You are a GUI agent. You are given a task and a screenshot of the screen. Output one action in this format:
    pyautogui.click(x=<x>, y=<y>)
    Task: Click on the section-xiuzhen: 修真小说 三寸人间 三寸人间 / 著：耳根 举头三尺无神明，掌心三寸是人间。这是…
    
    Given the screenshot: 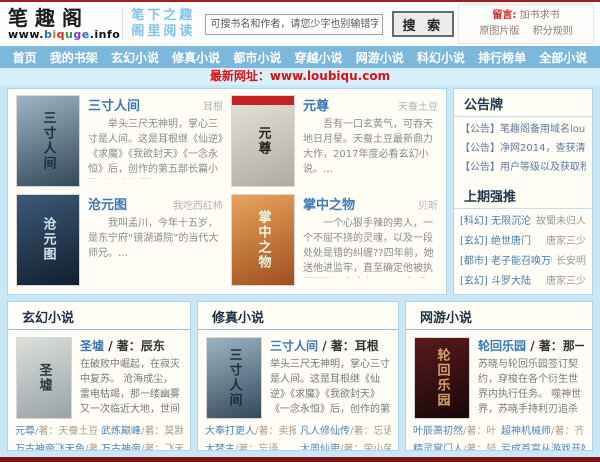 What is the action you would take?
    pyautogui.click(x=298, y=376)
    